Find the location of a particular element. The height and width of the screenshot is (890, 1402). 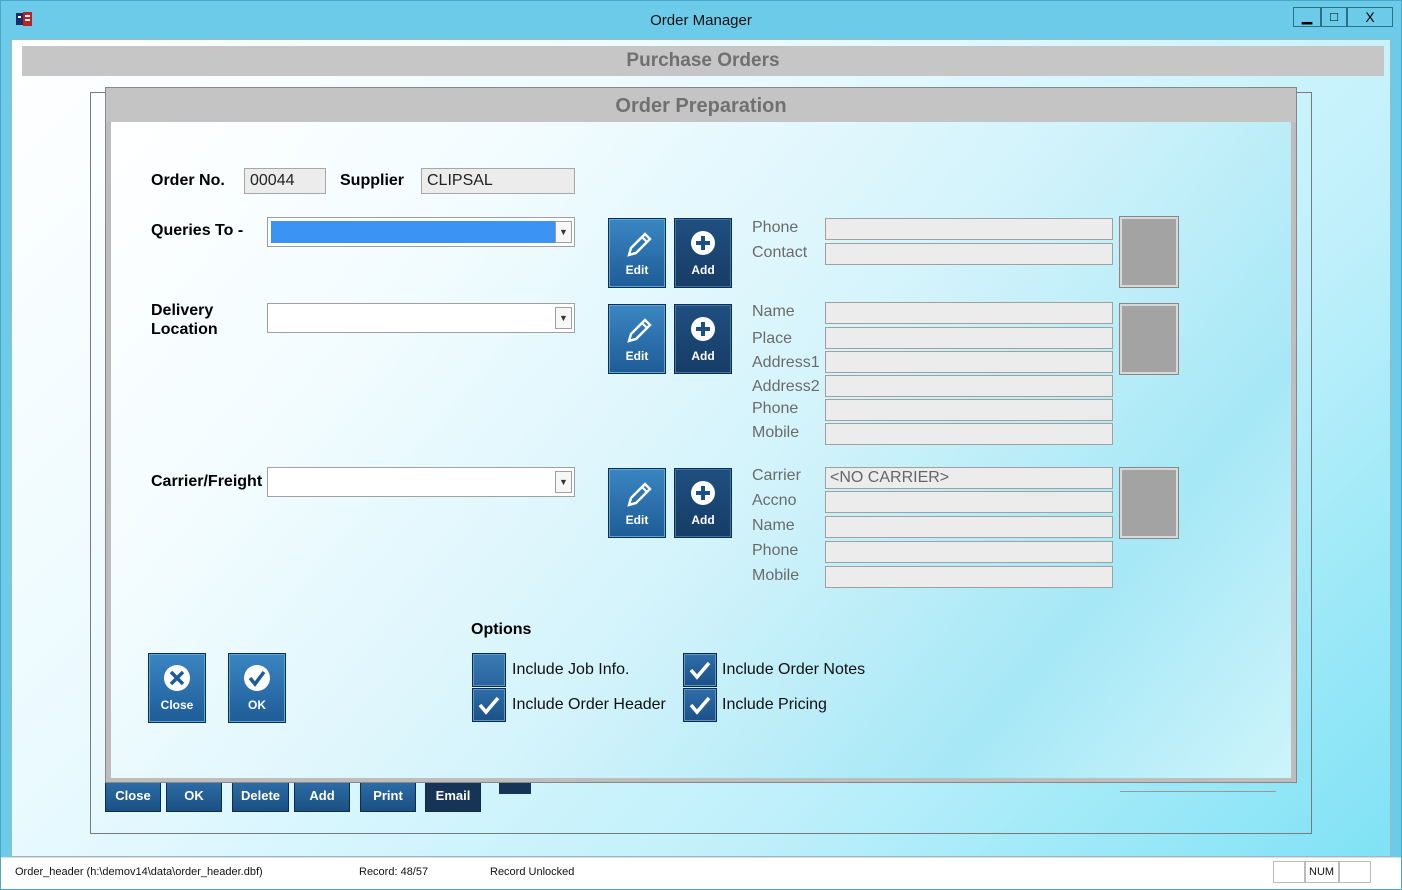

carrier-edit-button: Edit is located at coordinates (637, 503).